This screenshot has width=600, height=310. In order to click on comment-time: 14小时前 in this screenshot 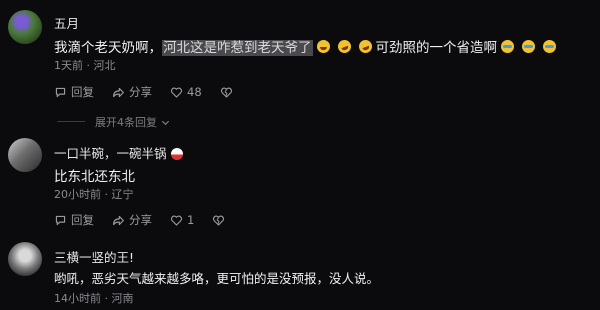, I will do `click(77, 298)`.